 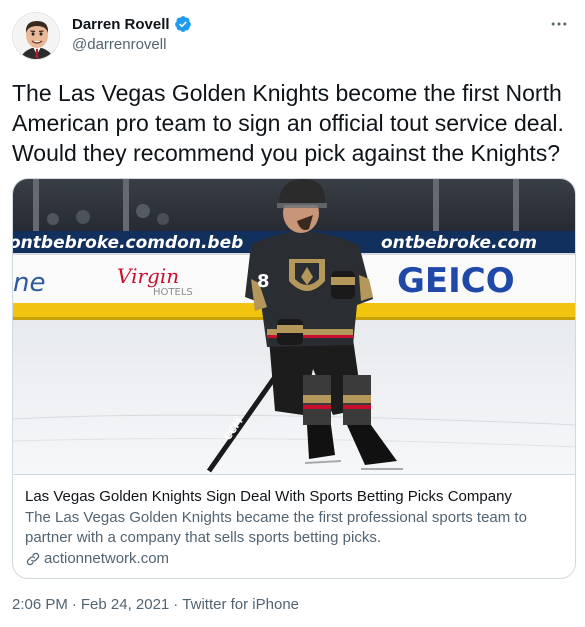 I want to click on author-name-row: Darren Rovell, so click(x=132, y=24).